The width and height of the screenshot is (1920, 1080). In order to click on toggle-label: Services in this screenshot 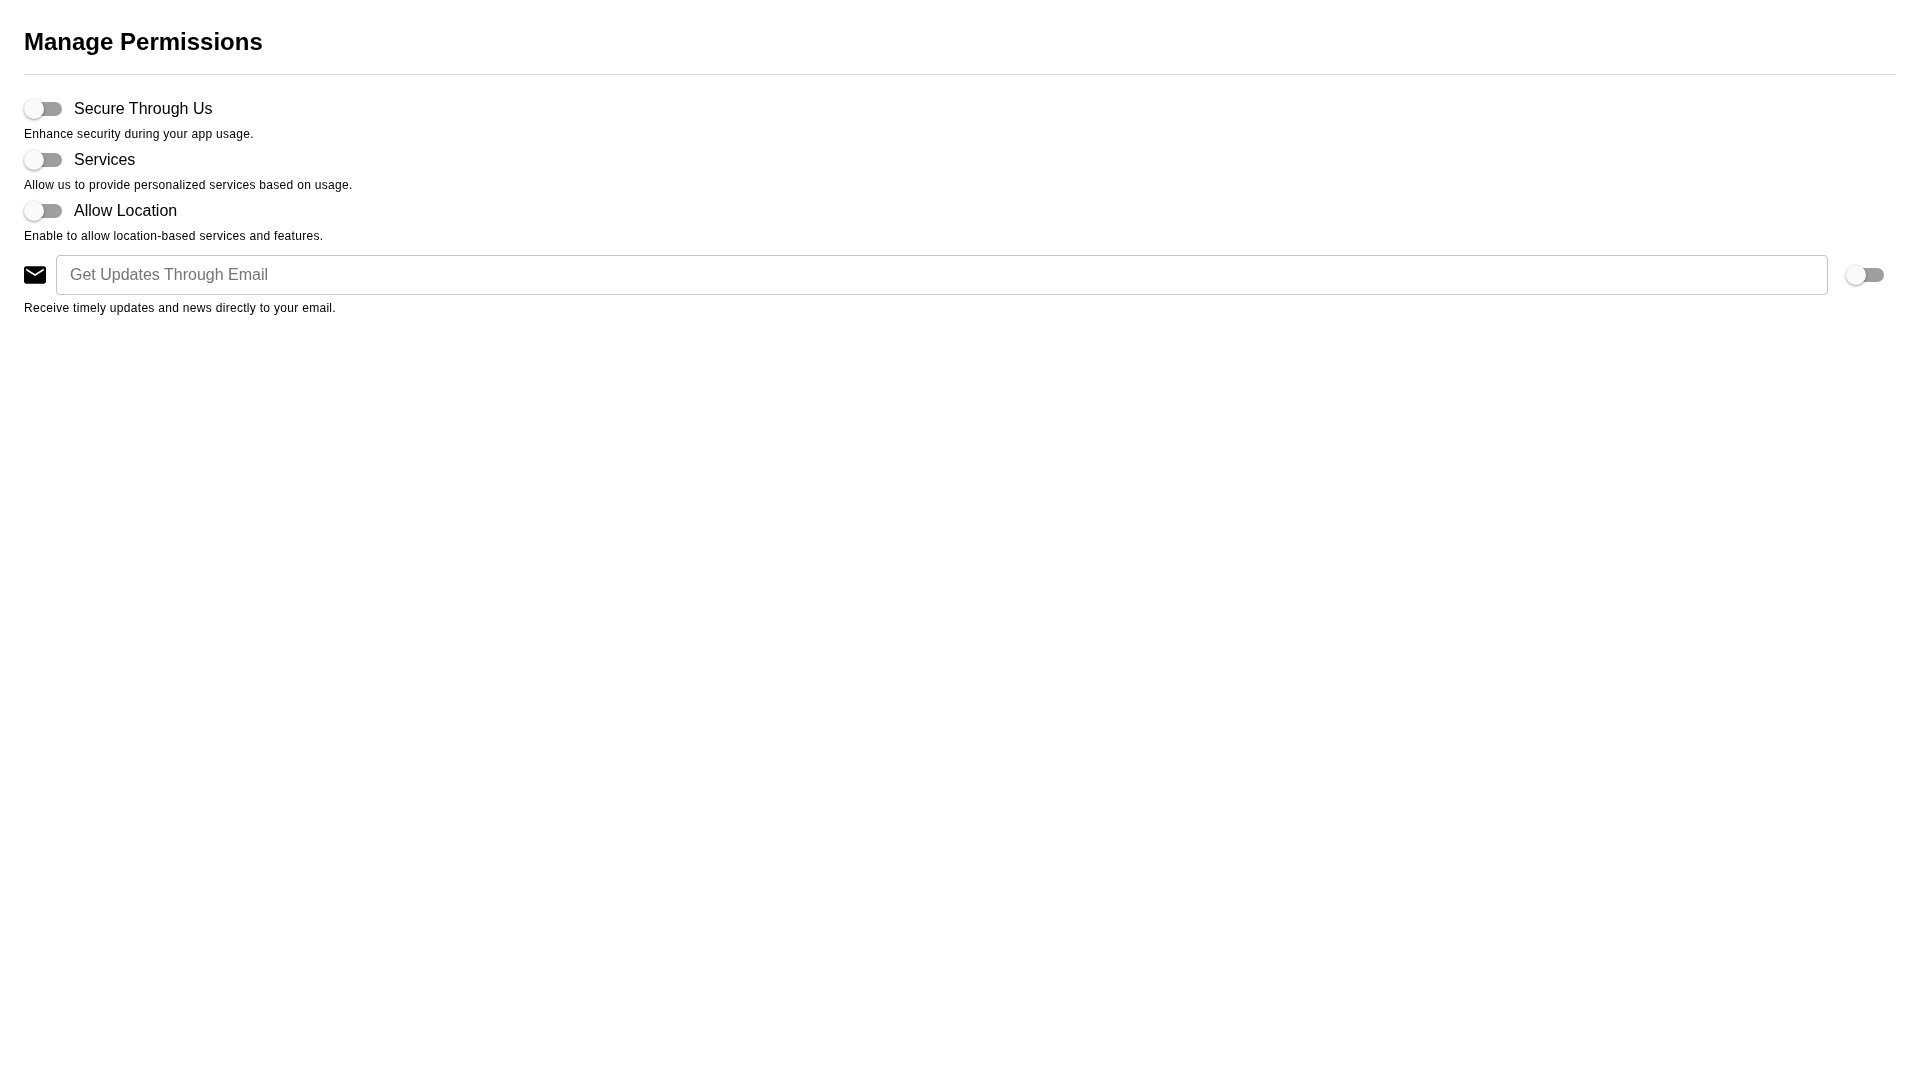, I will do `click(105, 160)`.